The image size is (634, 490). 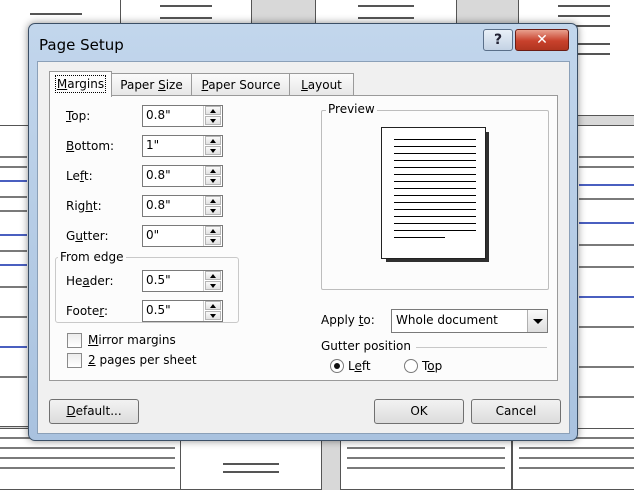 What do you see at coordinates (90, 281) in the screenshot?
I see `header-label: Header:` at bounding box center [90, 281].